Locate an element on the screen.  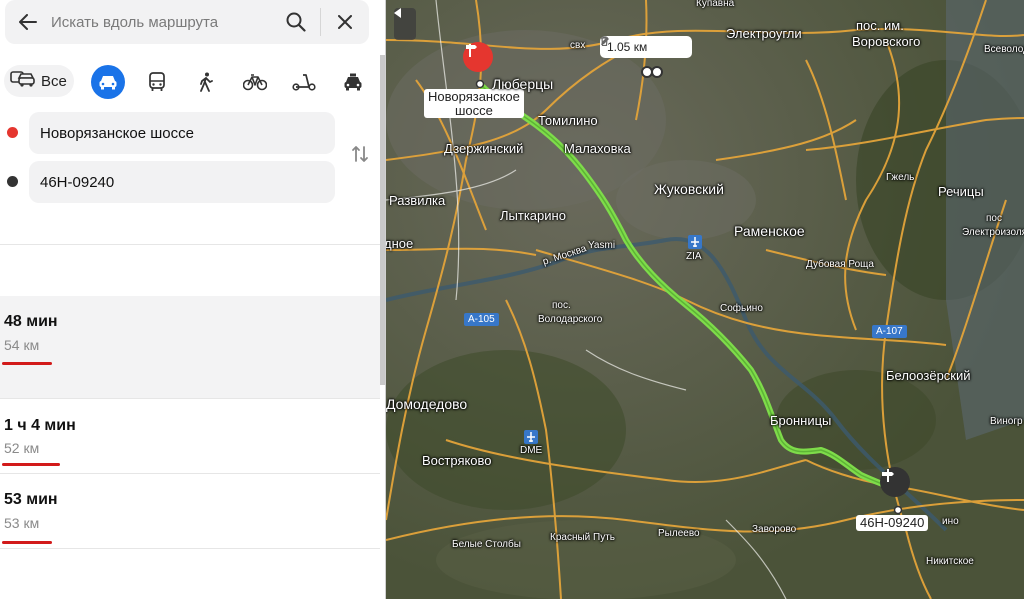
mode-walk-button is located at coordinates (206, 82).